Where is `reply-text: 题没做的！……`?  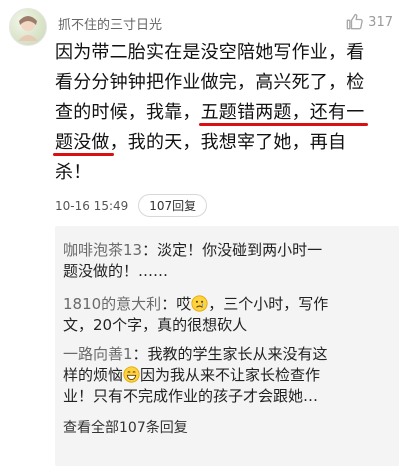
reply-text: 题没做的！…… is located at coordinates (116, 271).